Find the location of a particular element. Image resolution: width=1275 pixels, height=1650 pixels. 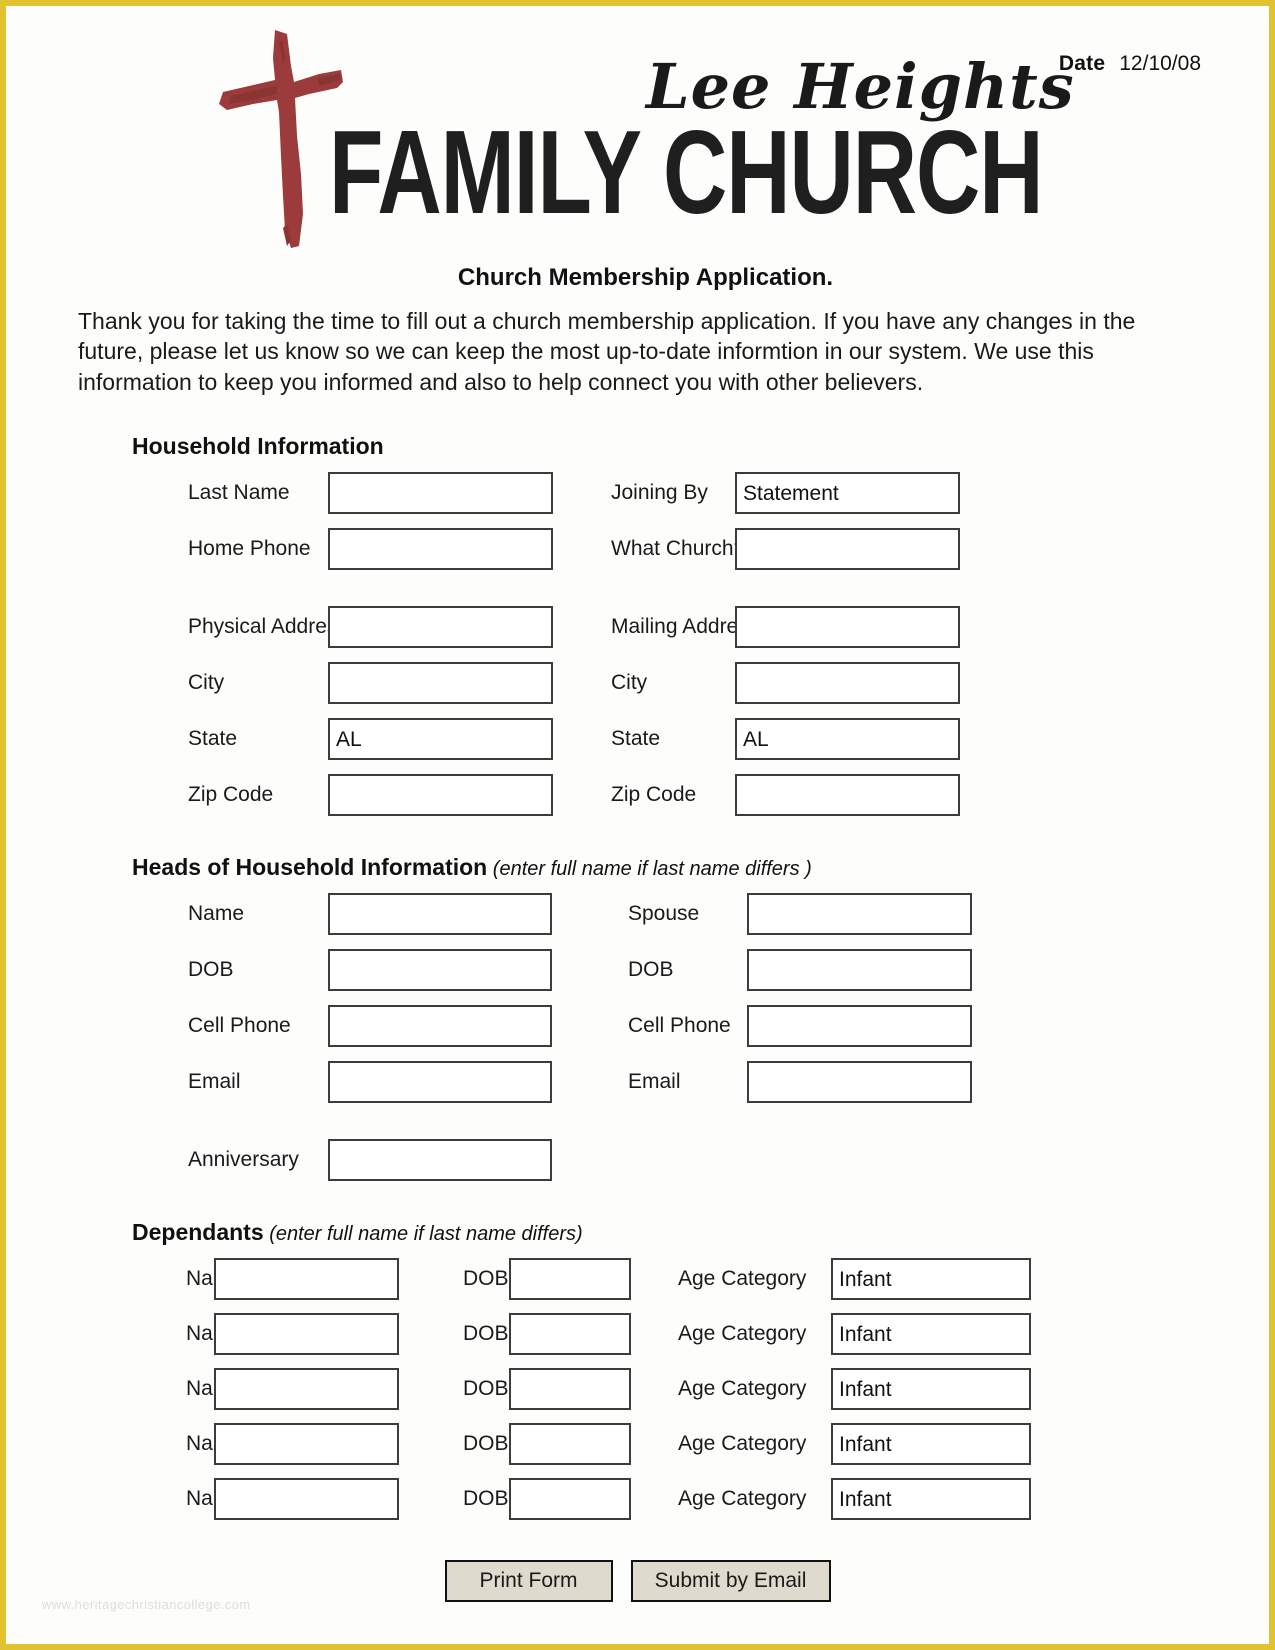

input-physical-city is located at coordinates (440, 683).